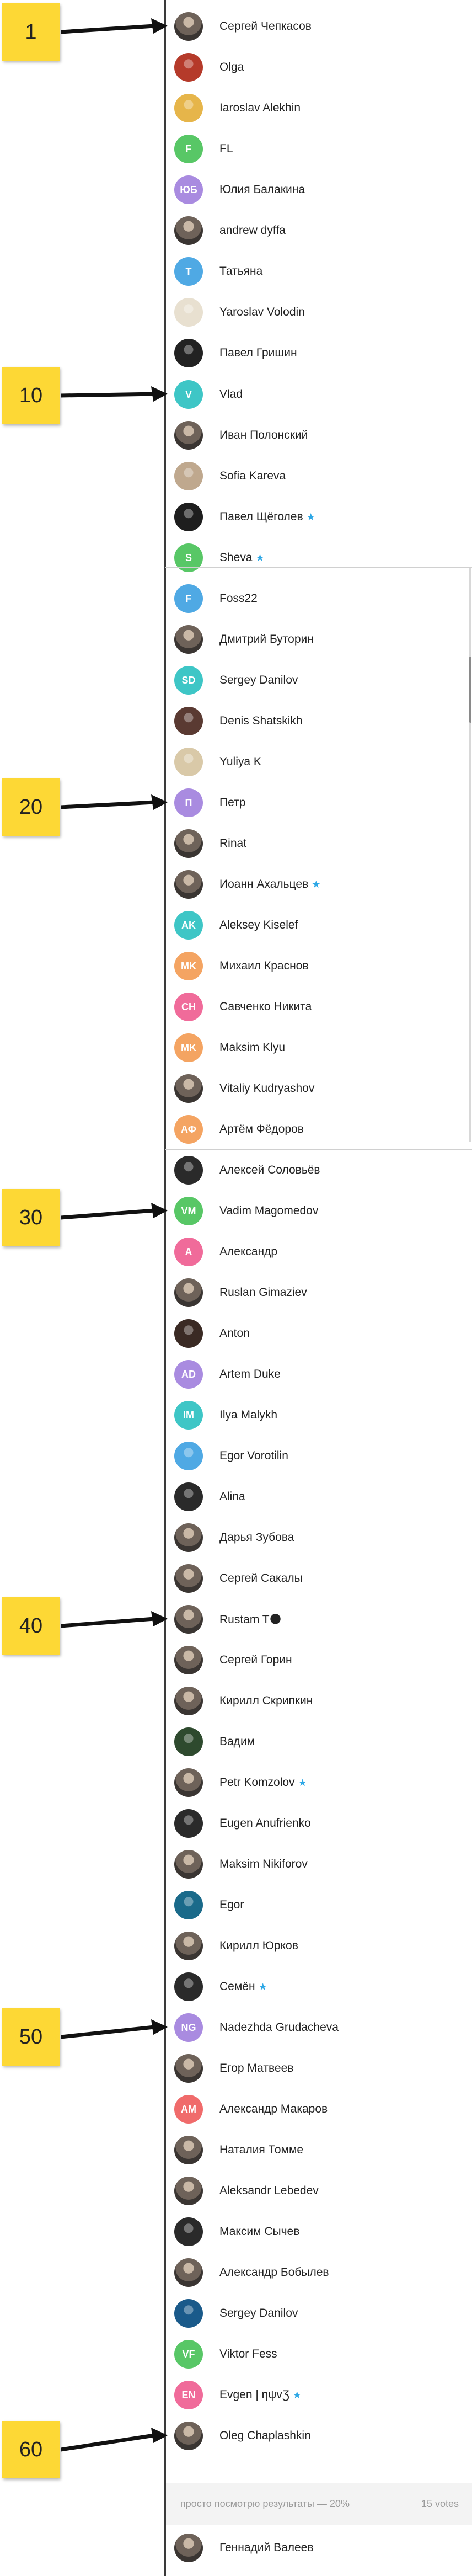 Image resolution: width=472 pixels, height=2576 pixels. I want to click on voter-row: Дарья Зубова, so click(321, 1537).